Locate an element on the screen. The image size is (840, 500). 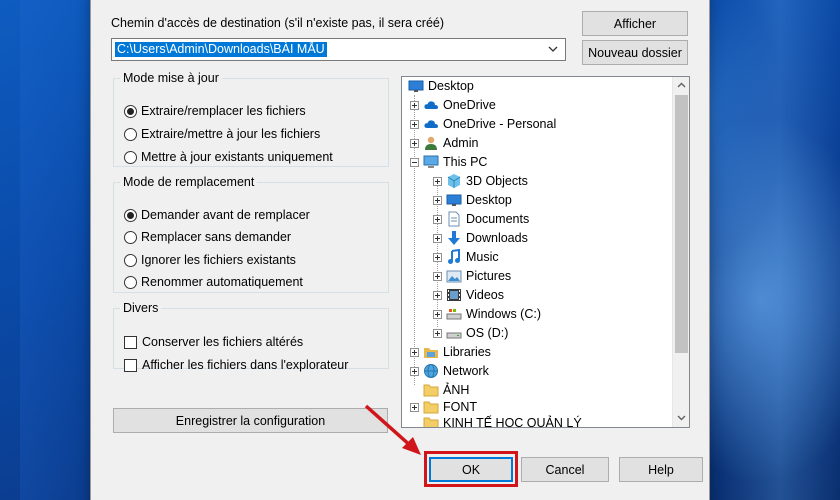
tree-item-label: Windows (C:) is located at coordinates (504, 314).